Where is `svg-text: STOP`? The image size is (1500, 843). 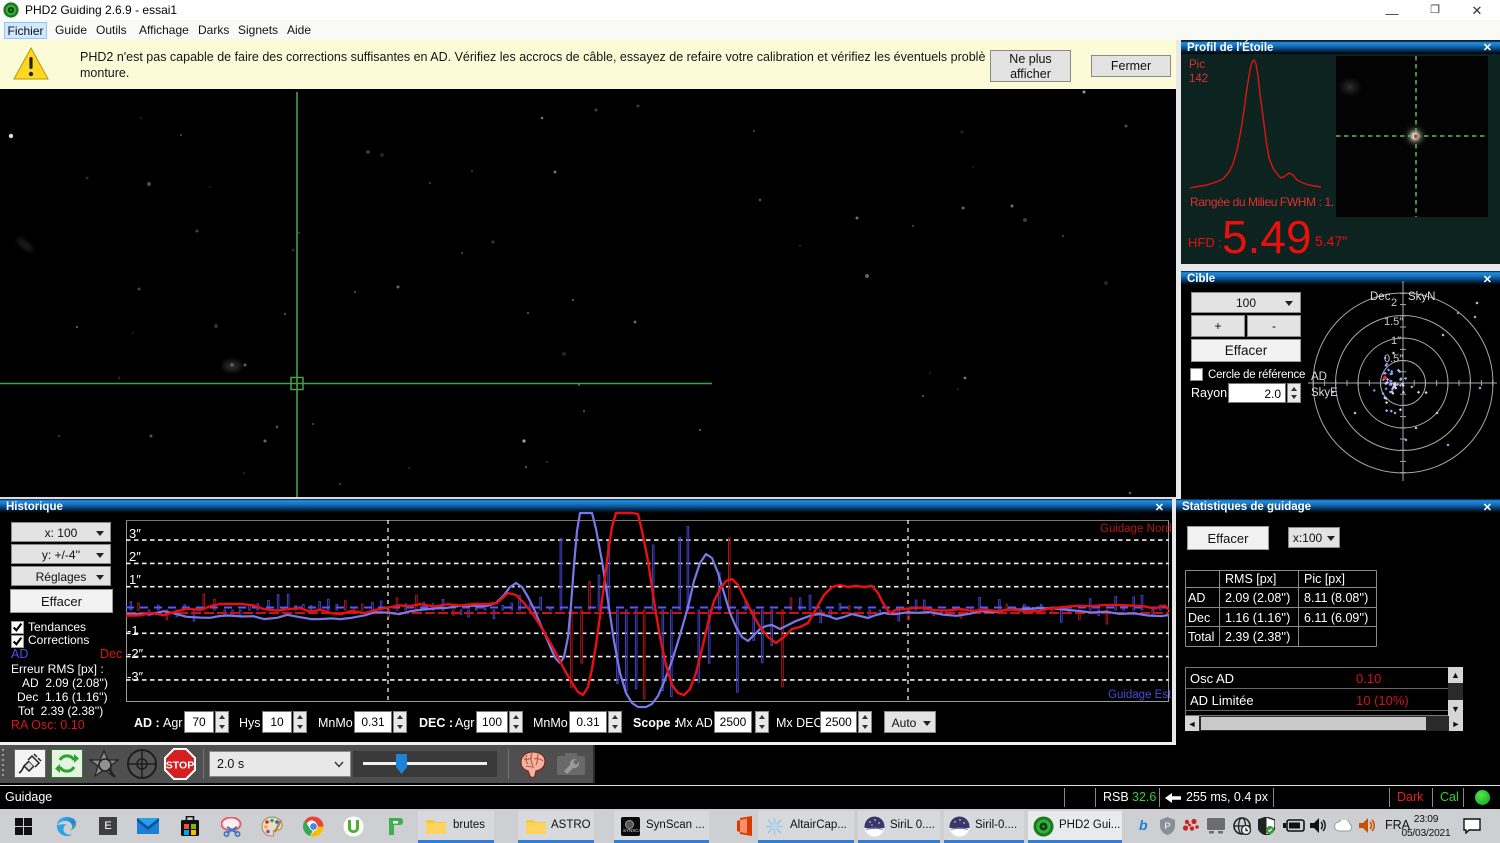
svg-text: STOP is located at coordinates (180, 766).